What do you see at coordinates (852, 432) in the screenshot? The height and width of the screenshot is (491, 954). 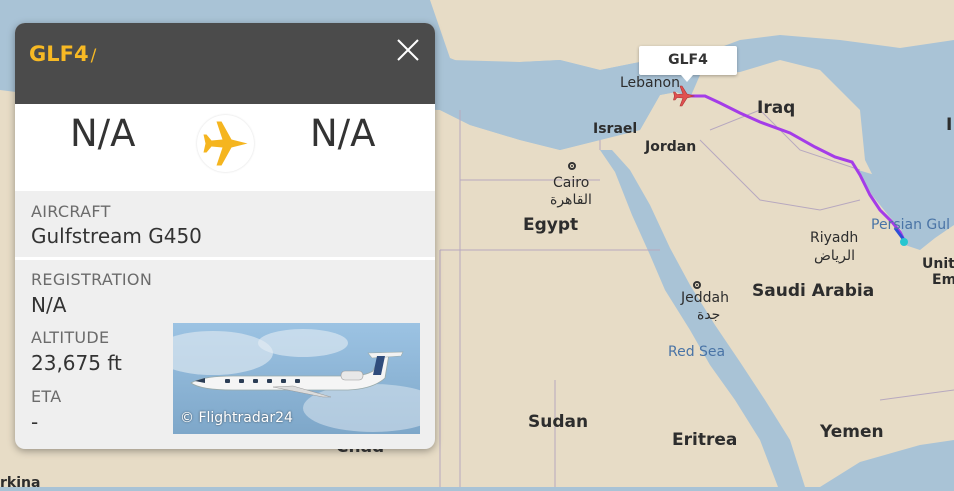 I see `label-yemen: Yemen` at bounding box center [852, 432].